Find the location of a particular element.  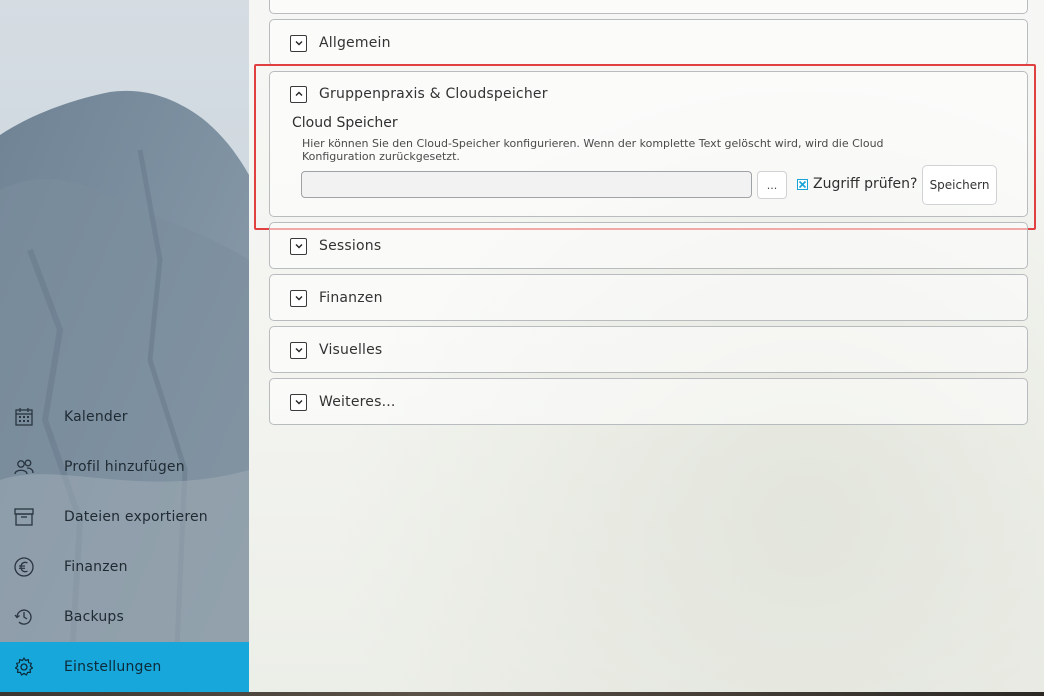

accordion-header: Sessions is located at coordinates (648, 246).